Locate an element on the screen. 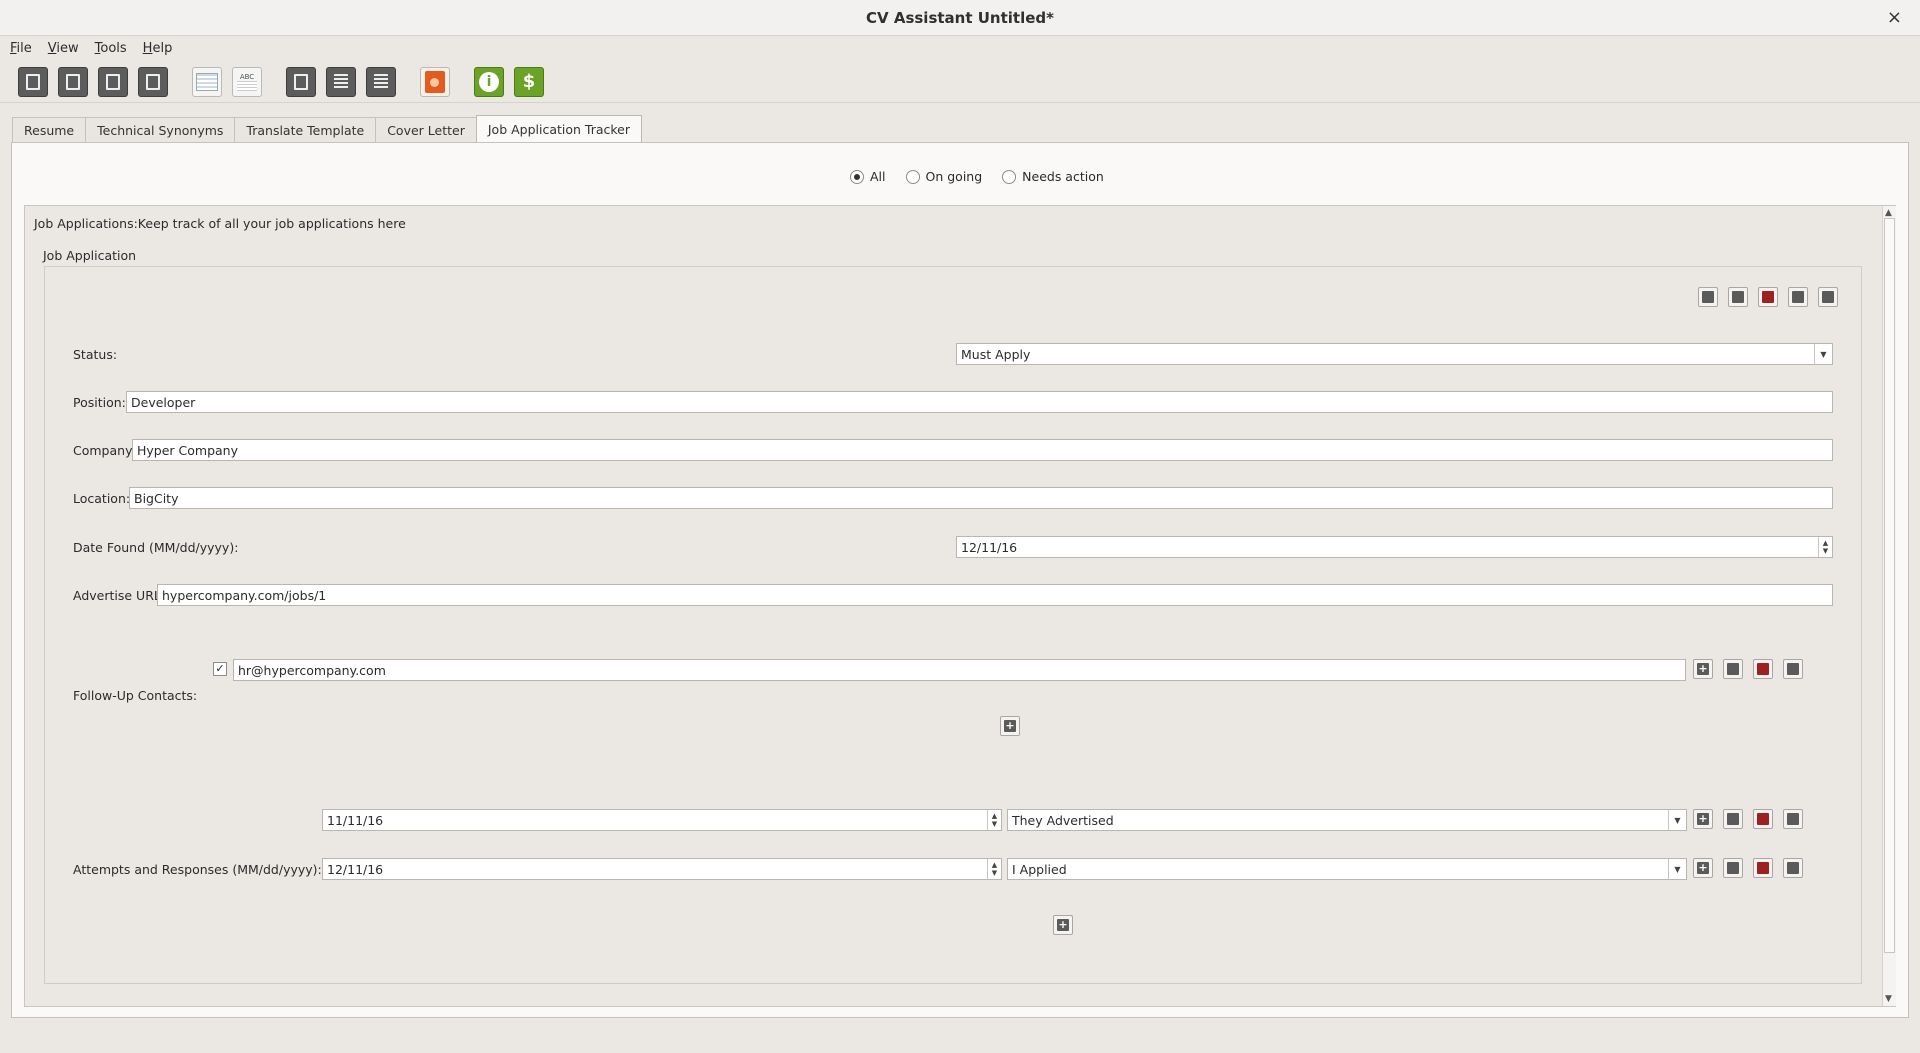  contact-move-up-button is located at coordinates (1733, 669).